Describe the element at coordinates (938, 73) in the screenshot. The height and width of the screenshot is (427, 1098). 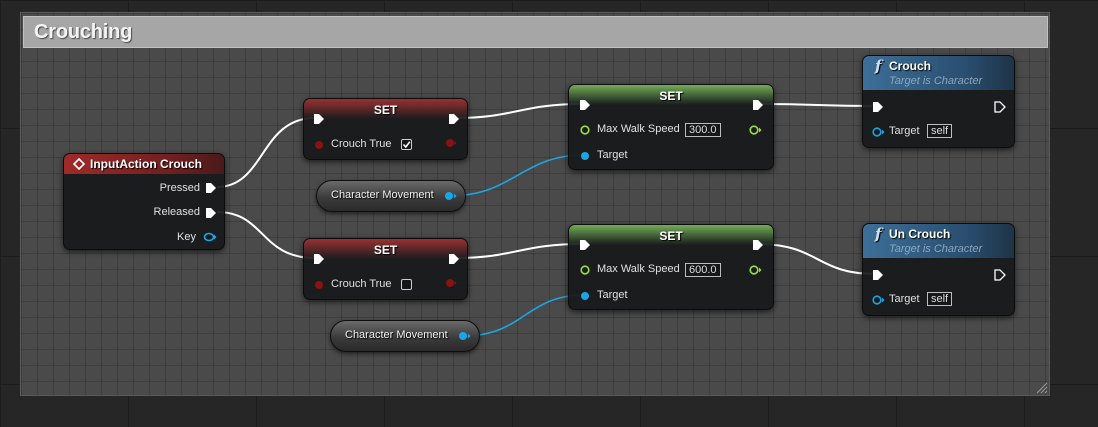
I see `function-node-header: f Crouch Target is Character` at that location.